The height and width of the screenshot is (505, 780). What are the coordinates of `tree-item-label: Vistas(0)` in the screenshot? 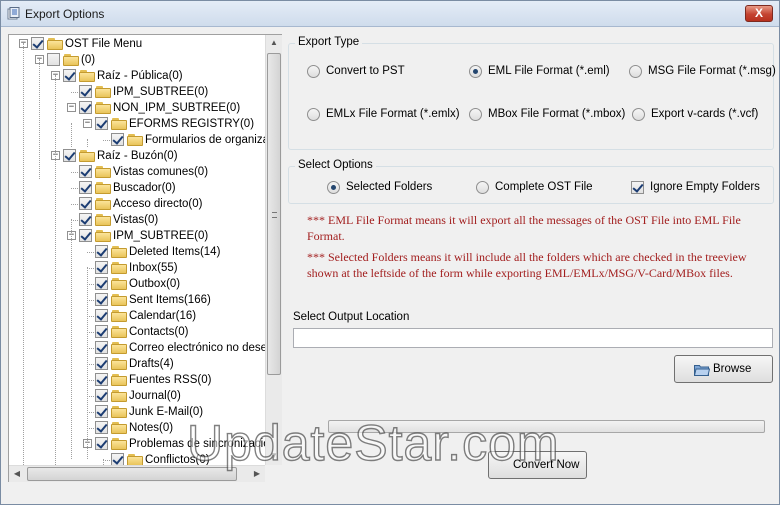 It's located at (136, 220).